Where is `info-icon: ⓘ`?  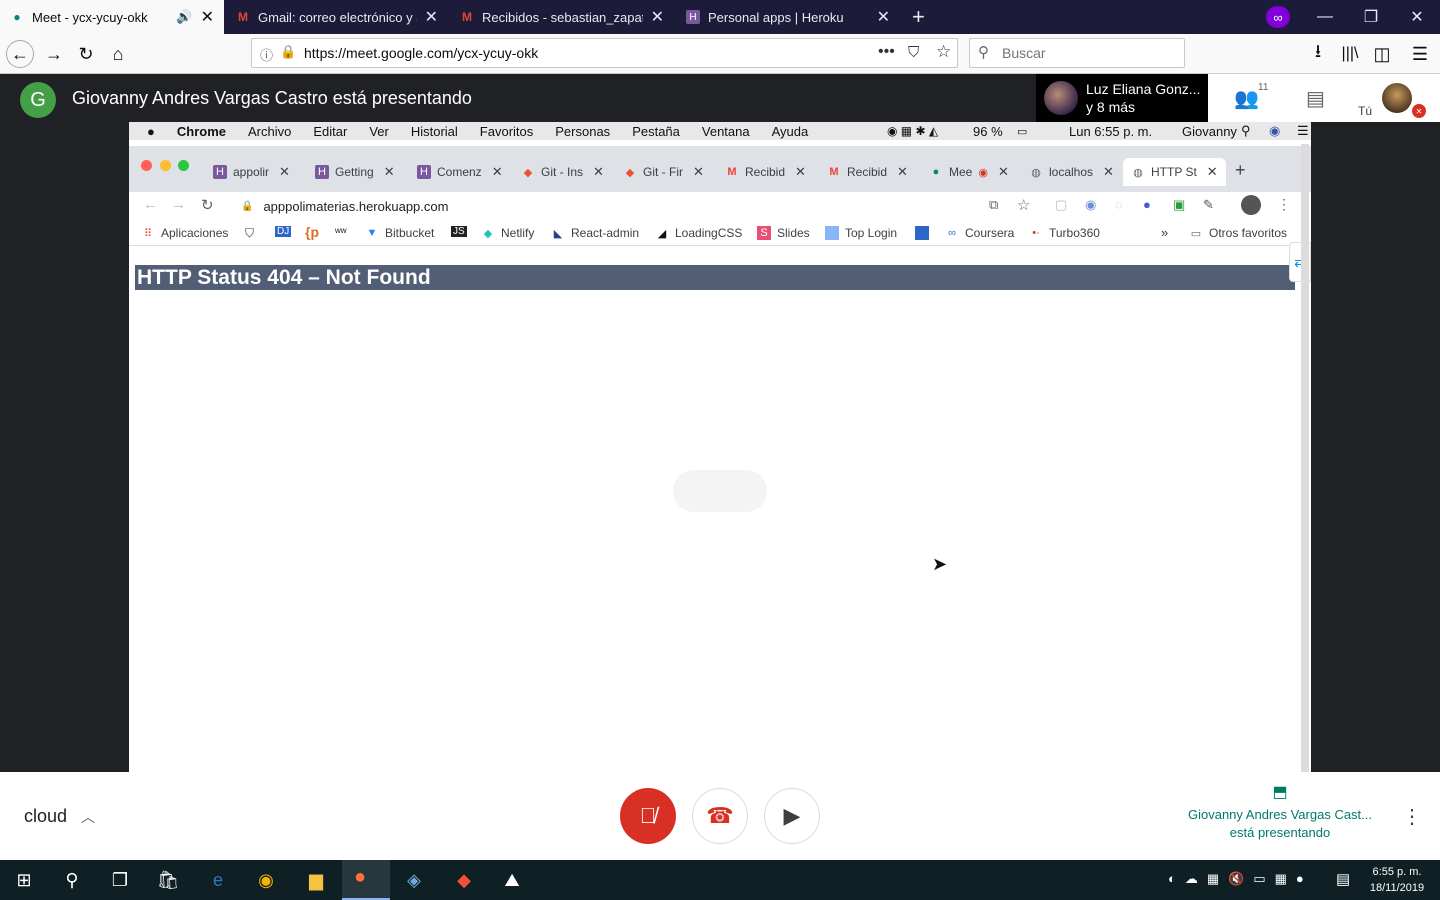 info-icon: ⓘ is located at coordinates (266, 54).